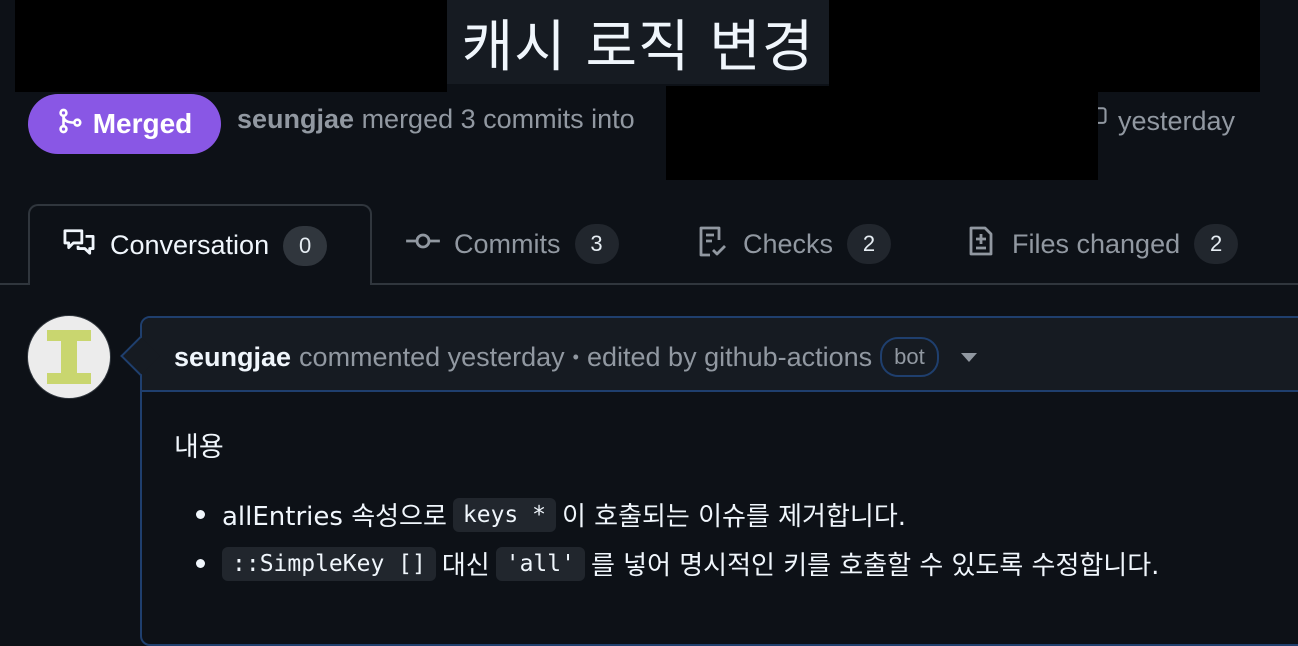 This screenshot has width=1298, height=646. What do you see at coordinates (334, 517) in the screenshot?
I see `bullet-text: allEntries 속성으로` at bounding box center [334, 517].